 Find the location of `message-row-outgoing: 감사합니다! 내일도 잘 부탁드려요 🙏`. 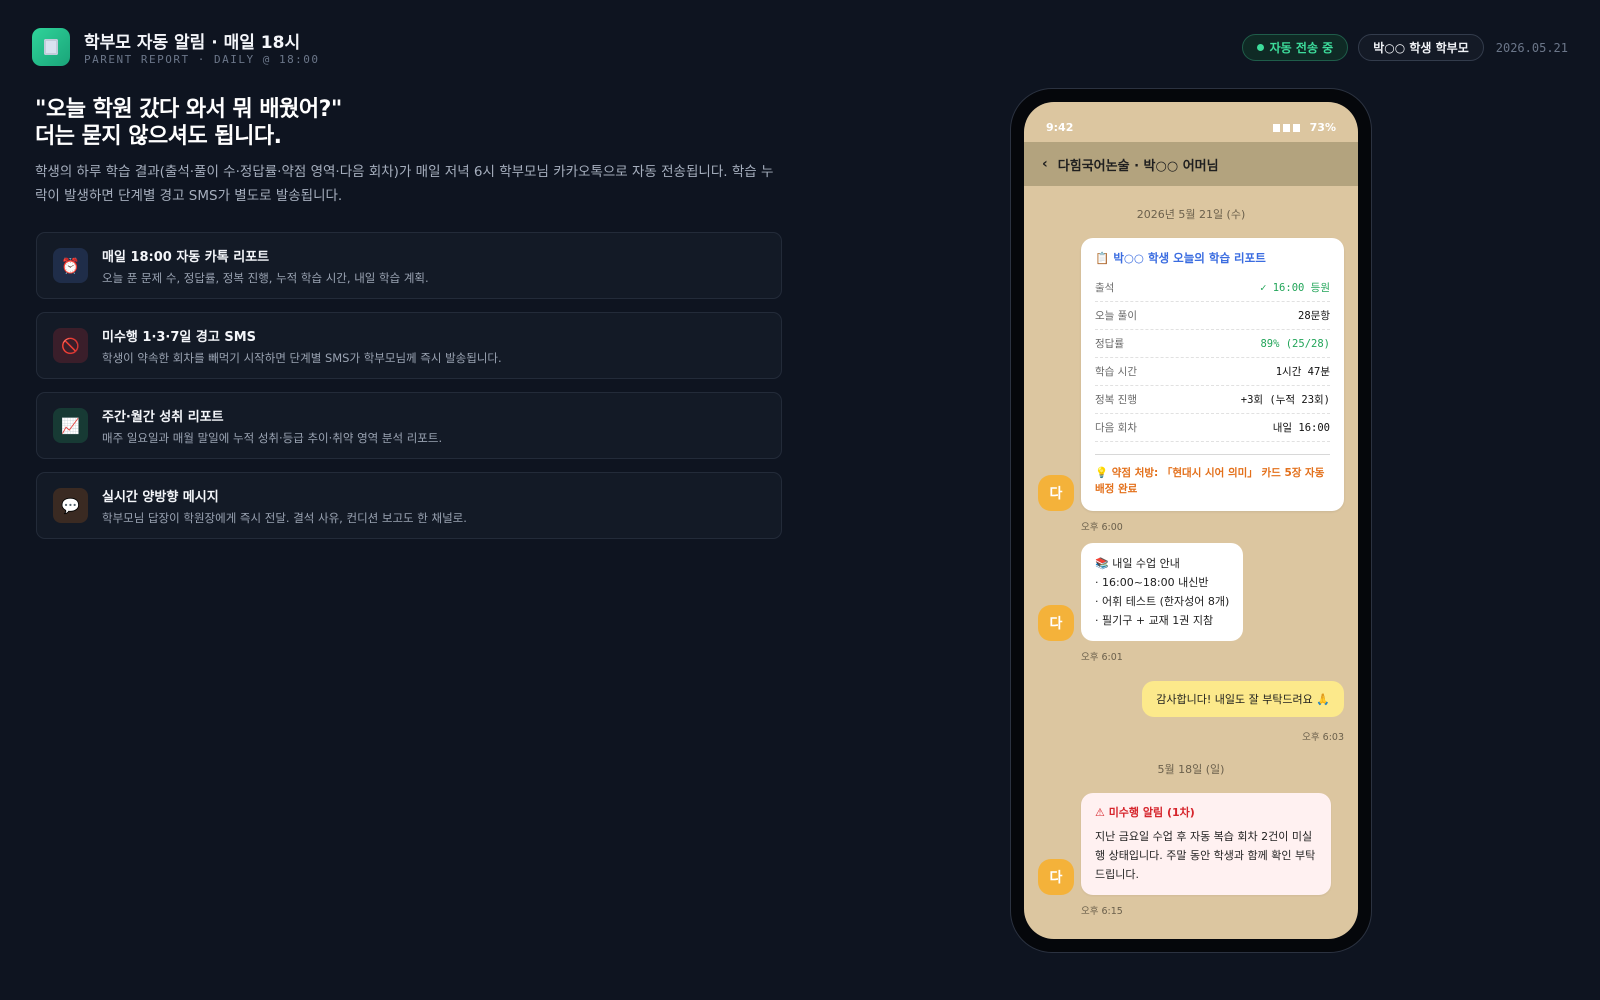

message-row-outgoing: 감사합니다! 내일도 잘 부탁드려요 🙏 is located at coordinates (1191, 699).